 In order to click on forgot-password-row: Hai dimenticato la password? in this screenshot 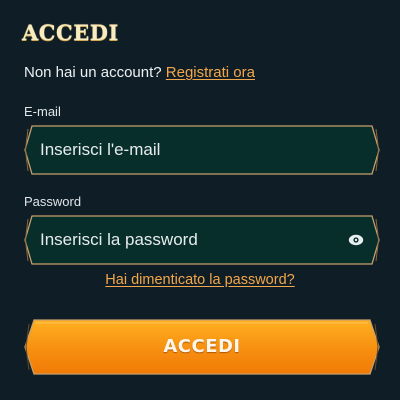, I will do `click(200, 280)`.